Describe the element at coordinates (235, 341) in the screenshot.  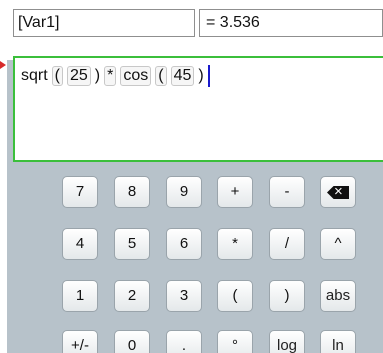
I see `key-degree: °` at that location.